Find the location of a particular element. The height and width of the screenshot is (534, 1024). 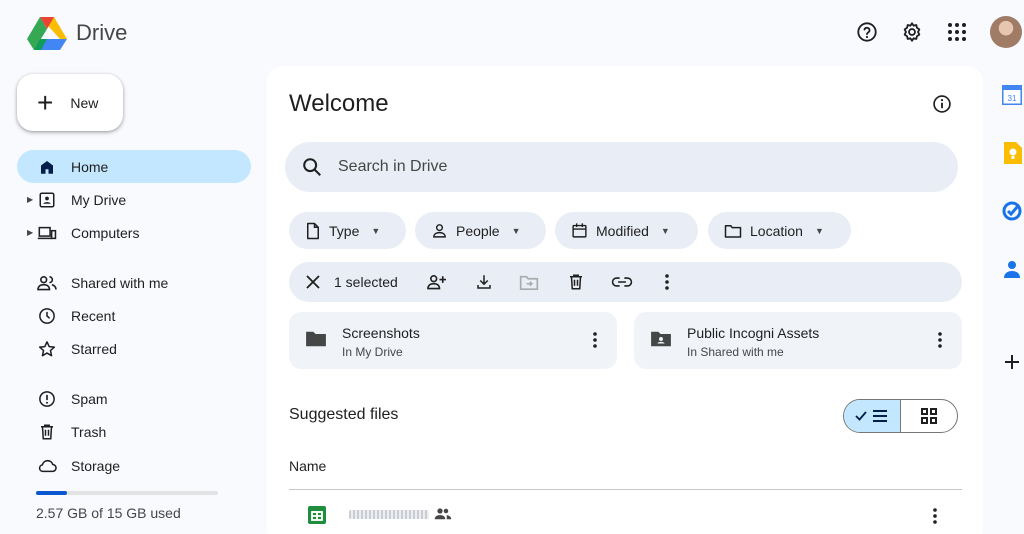

sidebar-item-label: Spam is located at coordinates (89, 398).